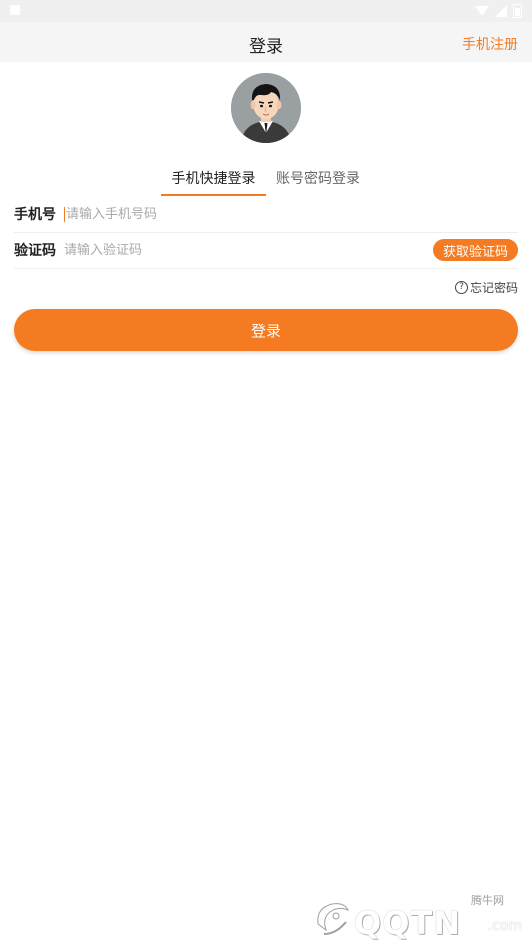 This screenshot has height=946, width=532. What do you see at coordinates (266, 250) in the screenshot?
I see `code-row: 验证码 获取验证码` at bounding box center [266, 250].